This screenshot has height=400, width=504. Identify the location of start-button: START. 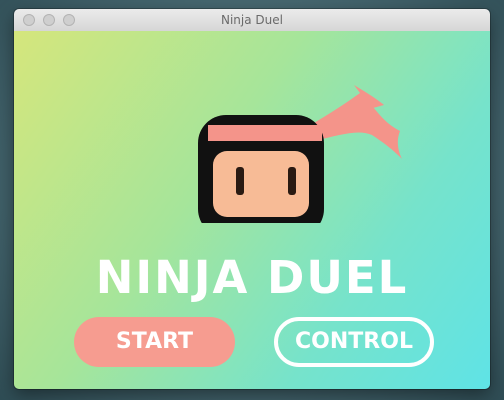
(154, 342).